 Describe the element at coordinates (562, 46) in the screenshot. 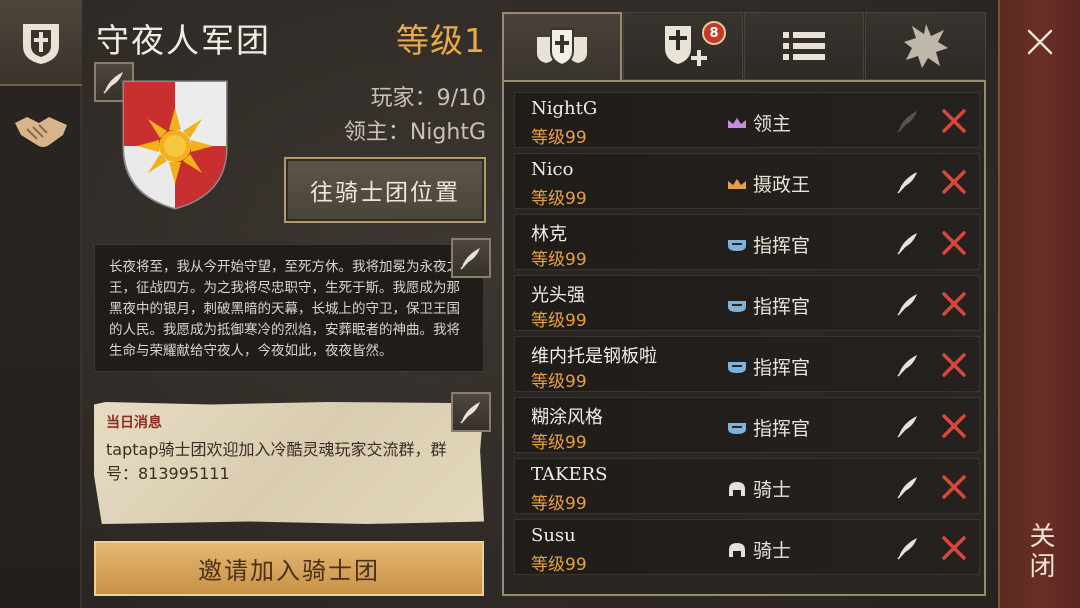

I see `tab-members` at that location.